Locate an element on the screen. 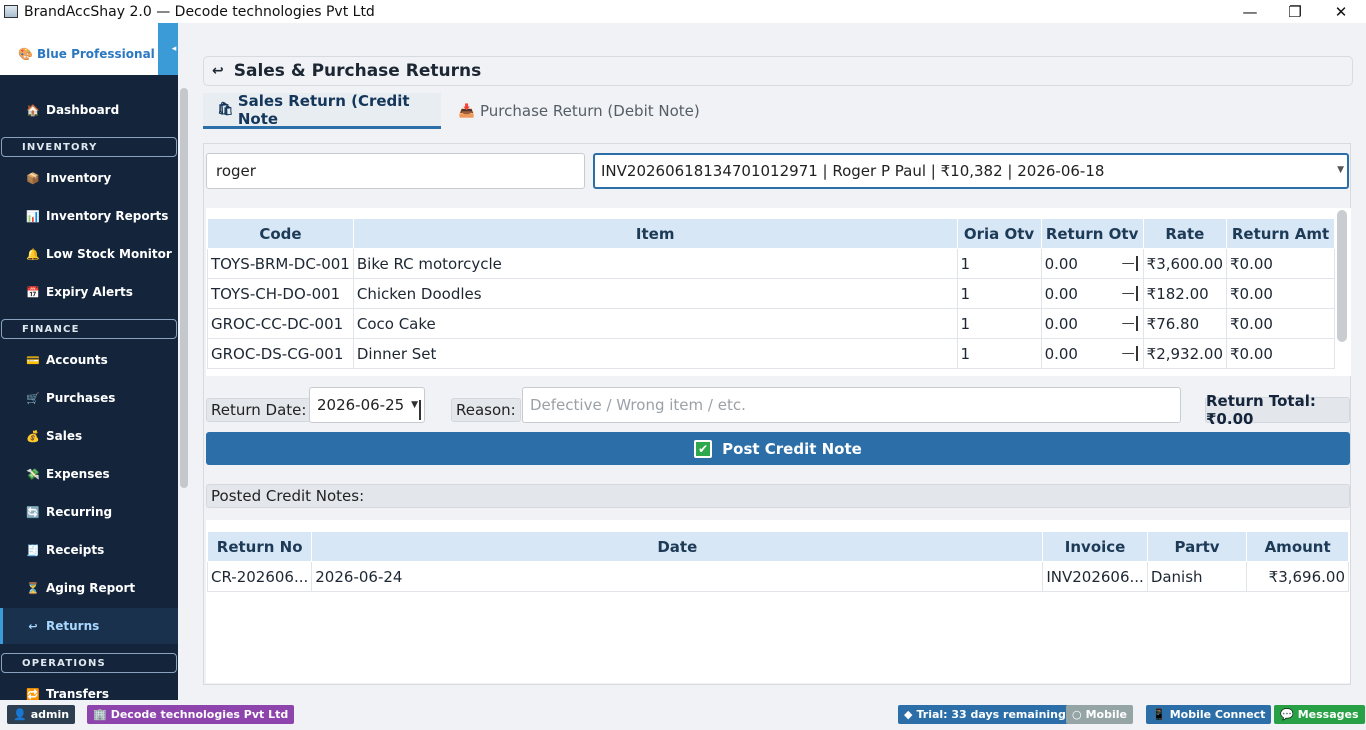  col-party: Partv is located at coordinates (1197, 546).